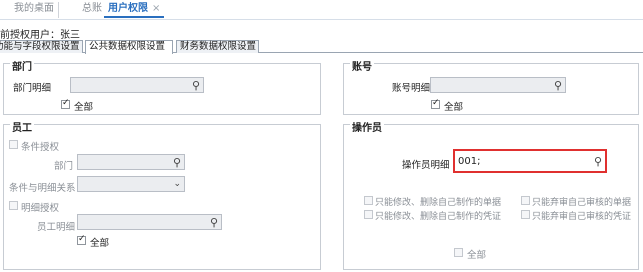 This screenshot has height=272, width=643. Describe the element at coordinates (65, 103) in the screenshot. I see `department-all-checkbox` at that location.